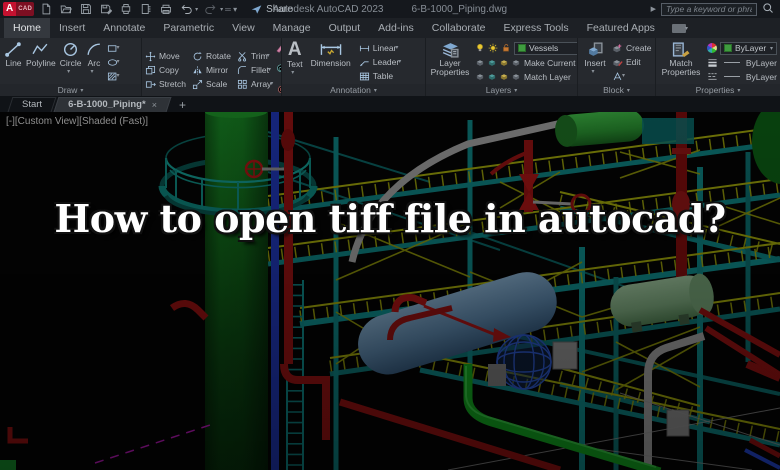 The height and width of the screenshot is (470, 780). I want to click on panel-layers: Layer Properties Vessels ▾, so click(502, 67).